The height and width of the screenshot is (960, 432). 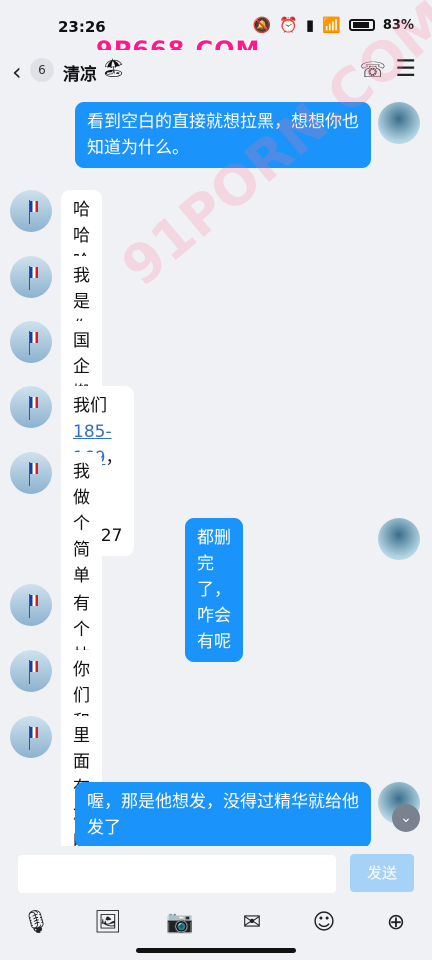 What do you see at coordinates (108, 922) in the screenshot?
I see `image-icon: 🖼` at bounding box center [108, 922].